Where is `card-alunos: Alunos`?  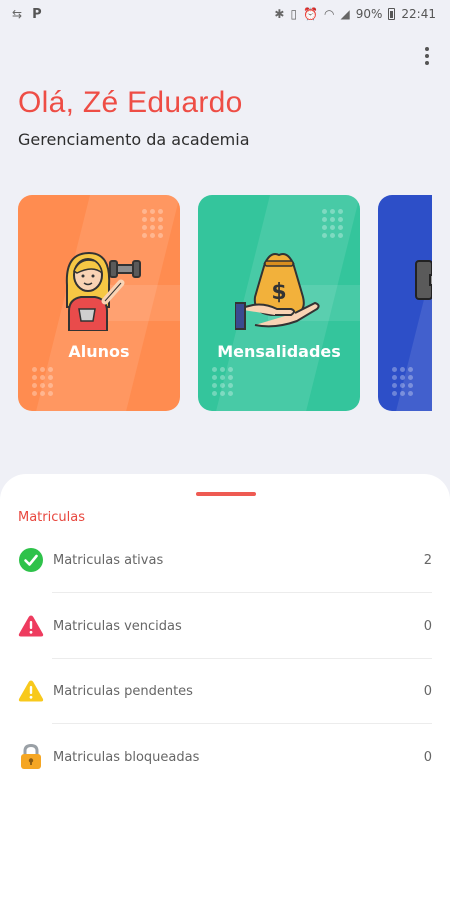 card-alunos: Alunos is located at coordinates (99, 303).